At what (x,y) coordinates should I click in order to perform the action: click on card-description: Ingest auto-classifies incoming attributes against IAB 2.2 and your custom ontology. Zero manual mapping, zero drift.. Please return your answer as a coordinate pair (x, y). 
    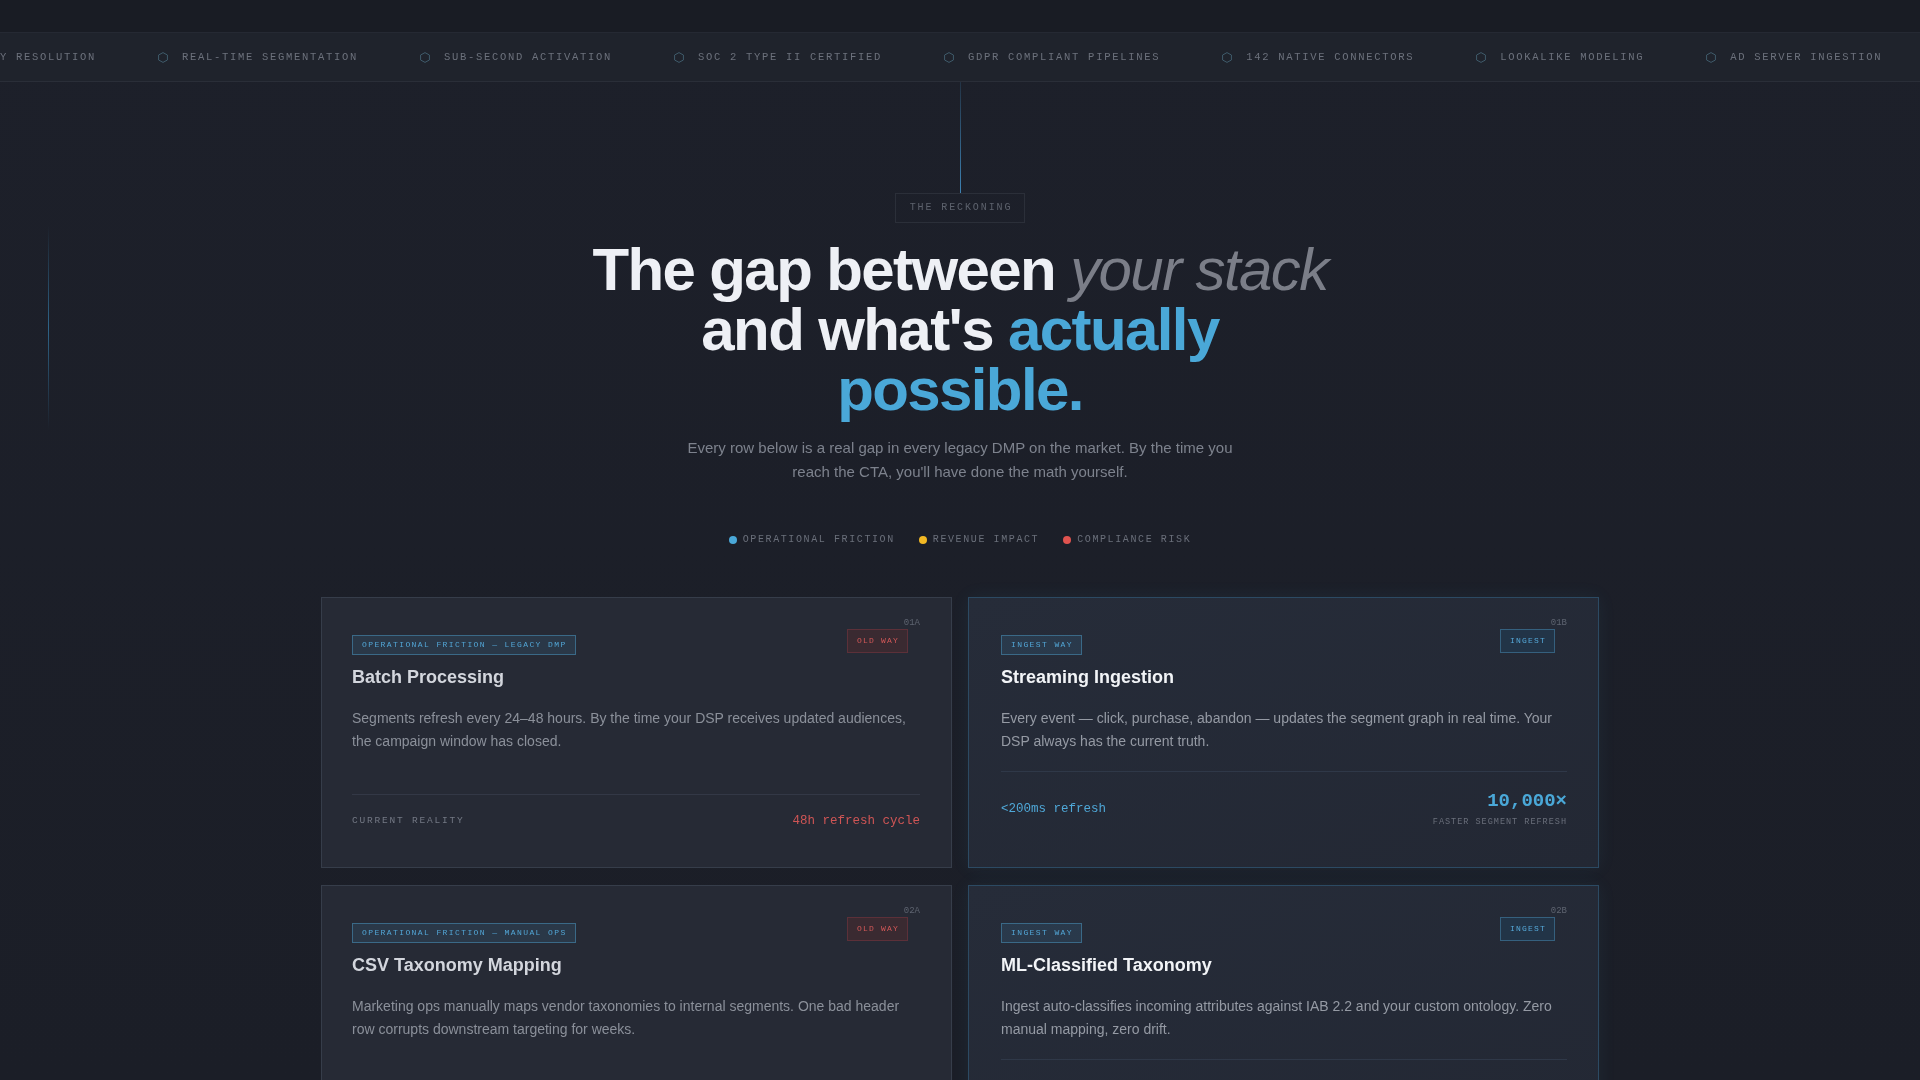
    Looking at the image, I should click on (1277, 1018).